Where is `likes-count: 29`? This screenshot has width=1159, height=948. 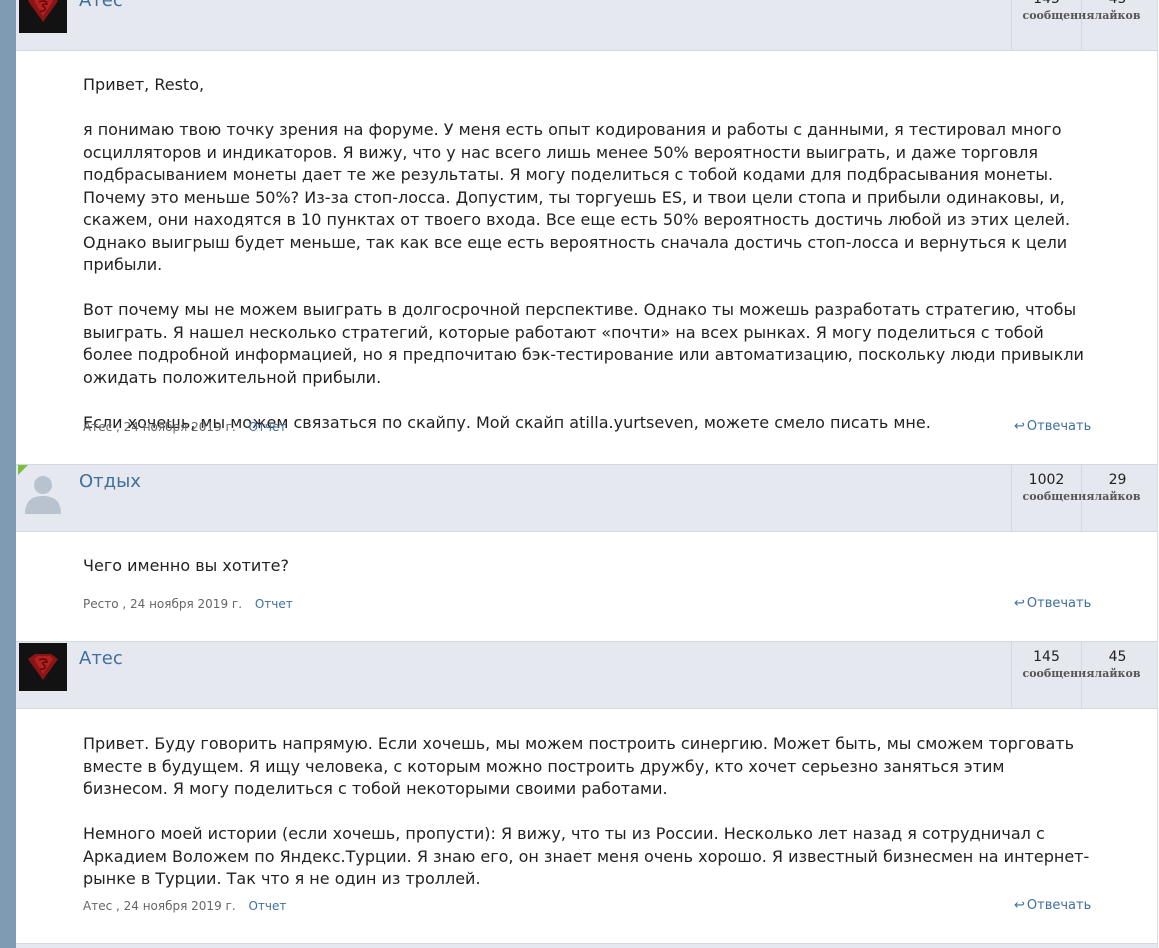 likes-count: 29 is located at coordinates (1117, 480).